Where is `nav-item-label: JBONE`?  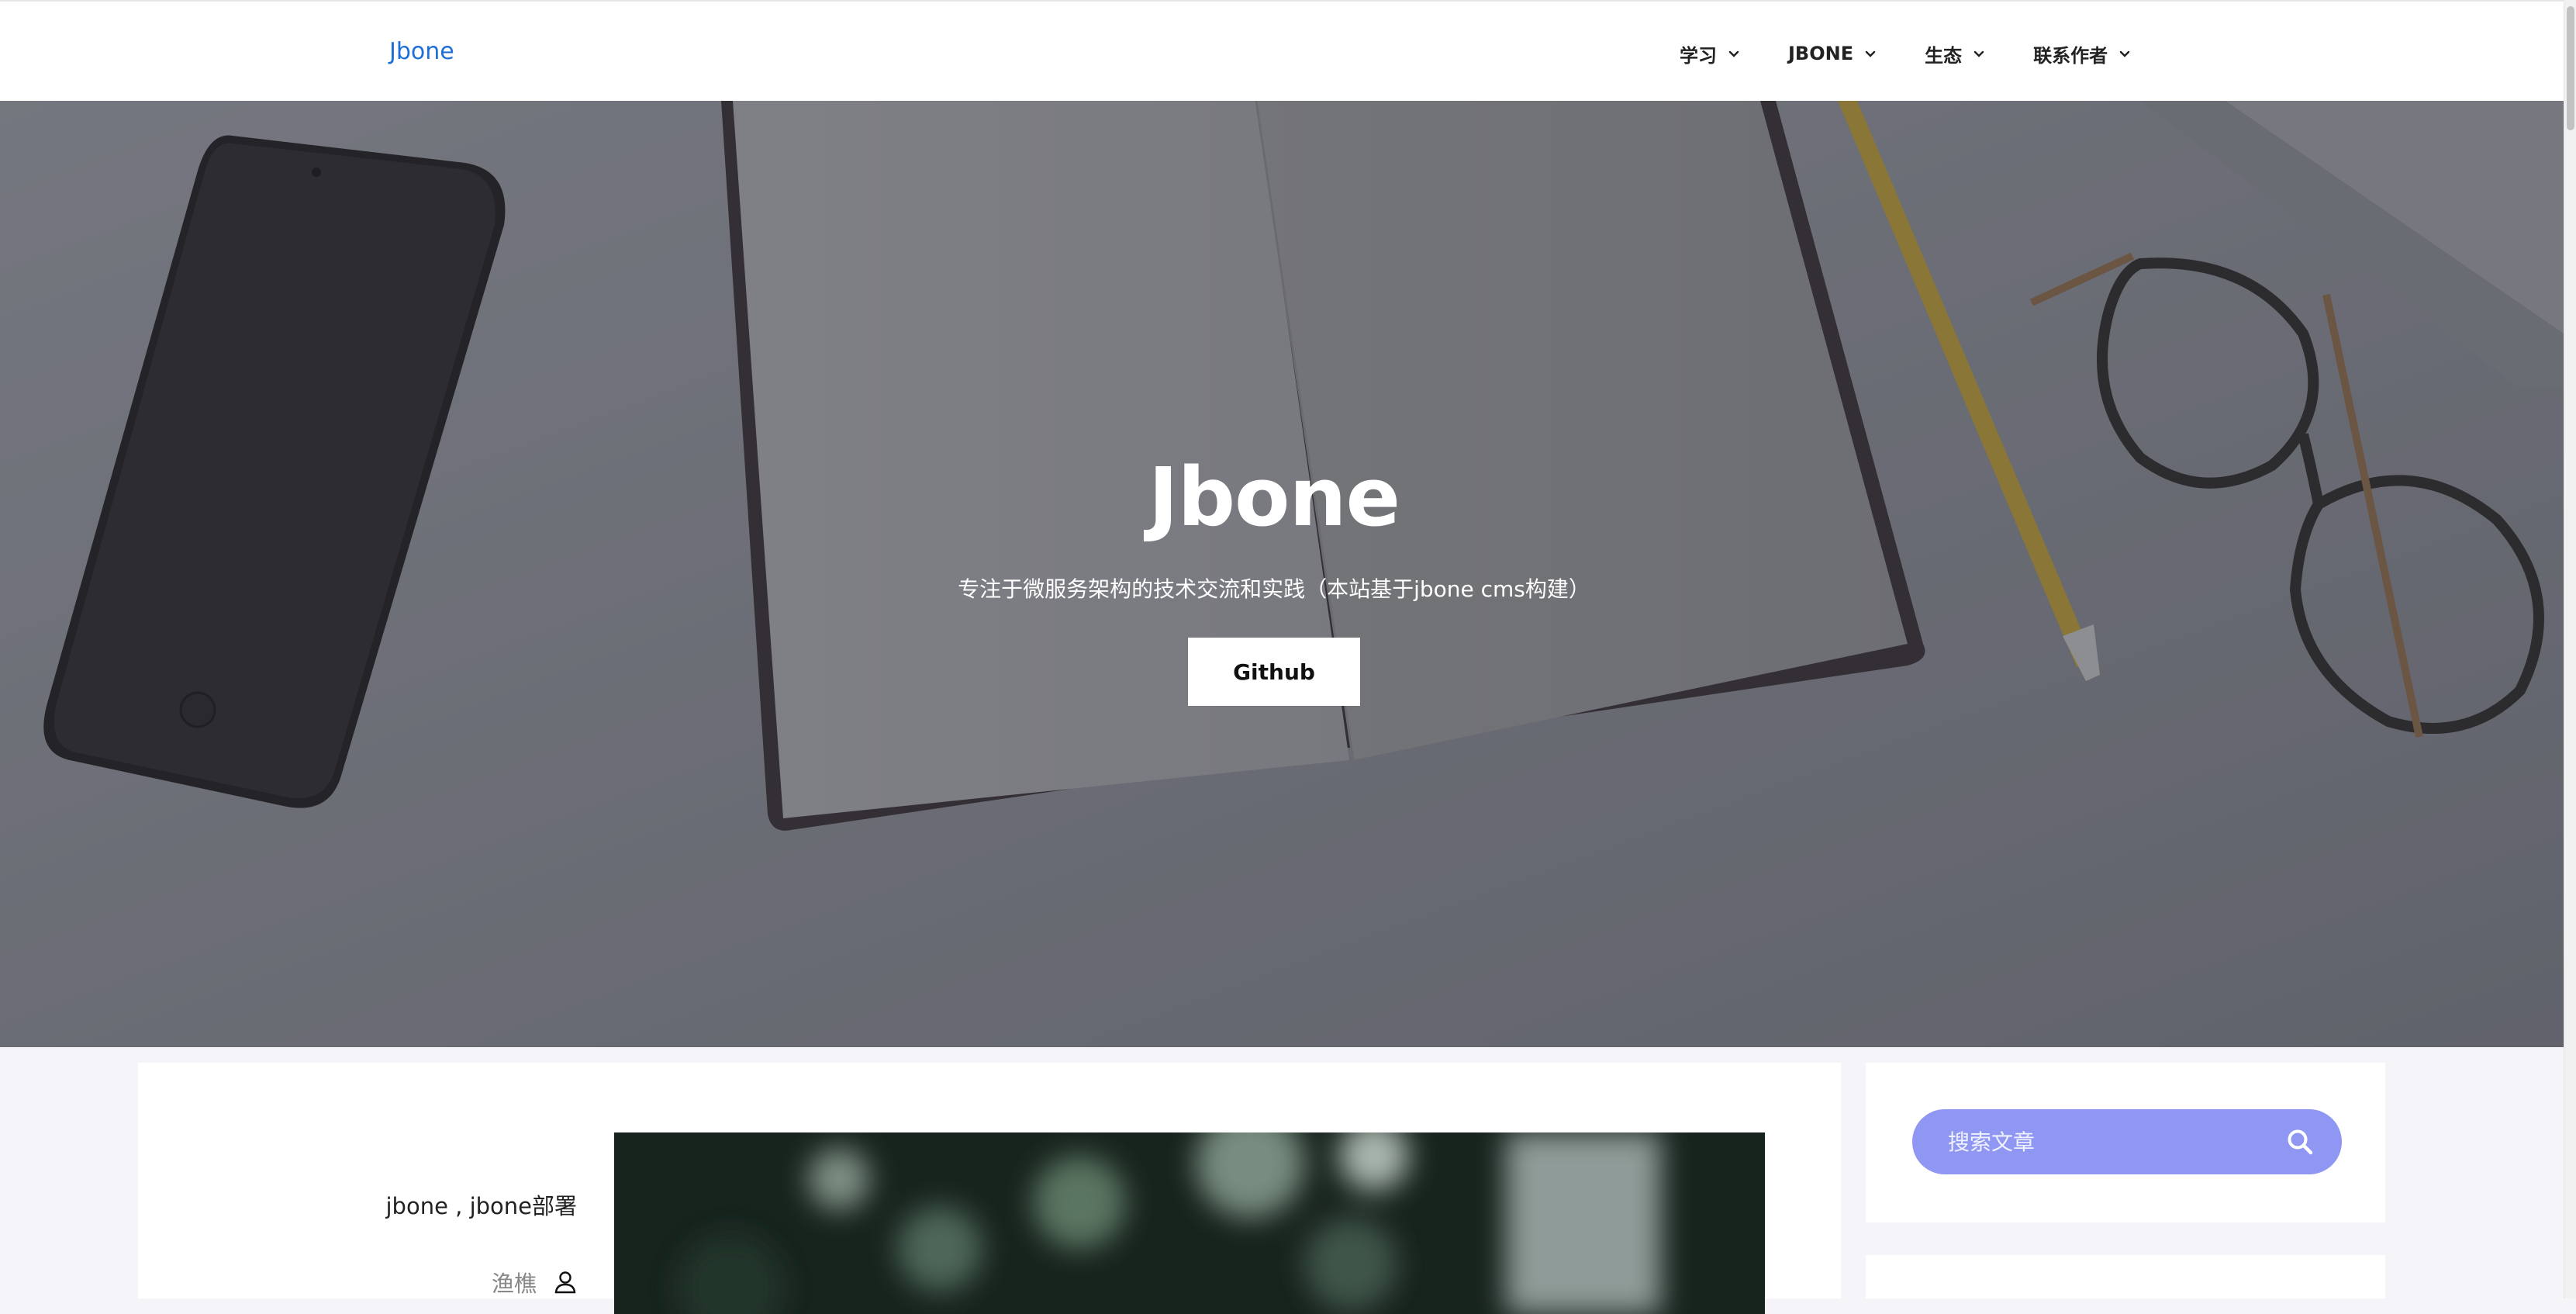 nav-item-label: JBONE is located at coordinates (1821, 54).